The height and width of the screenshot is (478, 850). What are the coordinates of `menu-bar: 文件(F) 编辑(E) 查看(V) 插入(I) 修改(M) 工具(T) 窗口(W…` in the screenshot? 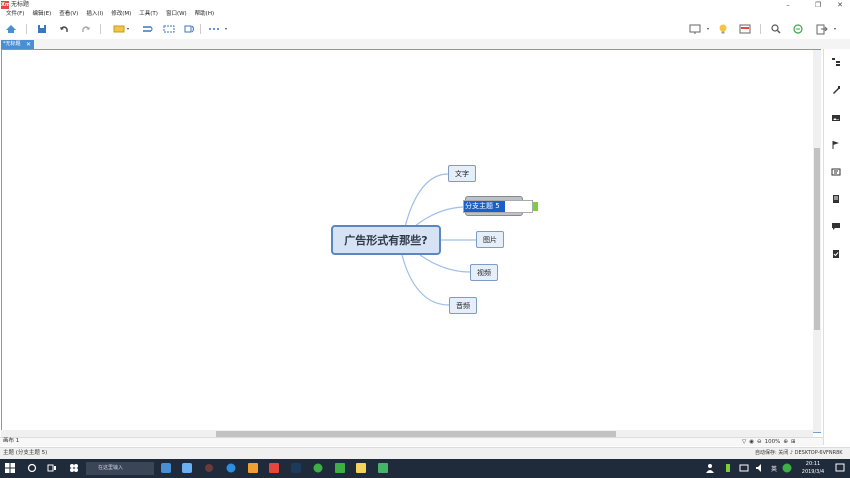 It's located at (425, 14).